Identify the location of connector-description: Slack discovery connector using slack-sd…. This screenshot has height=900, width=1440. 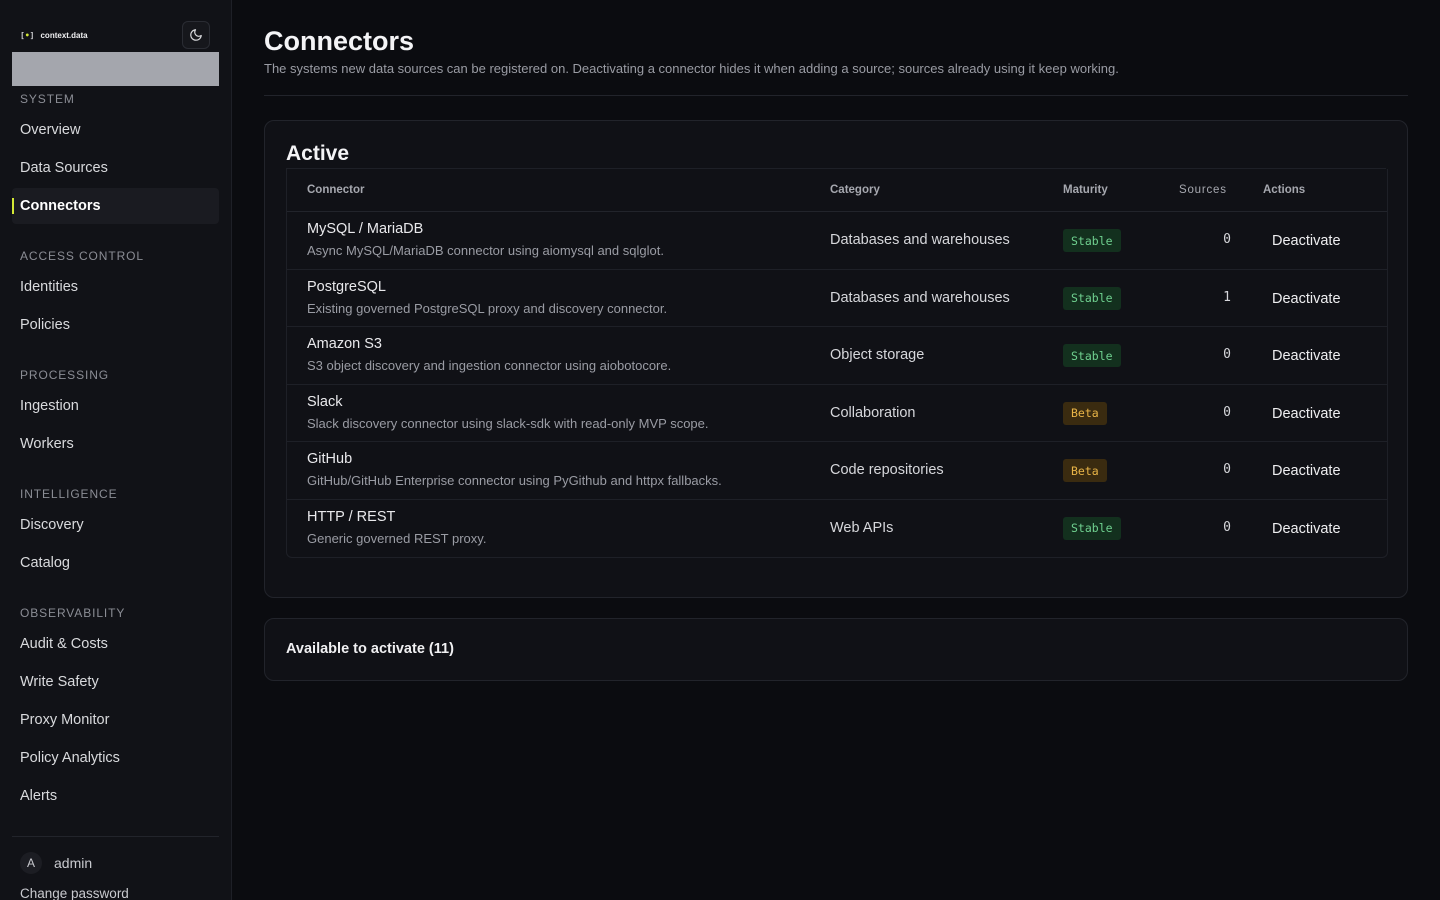
(508, 423).